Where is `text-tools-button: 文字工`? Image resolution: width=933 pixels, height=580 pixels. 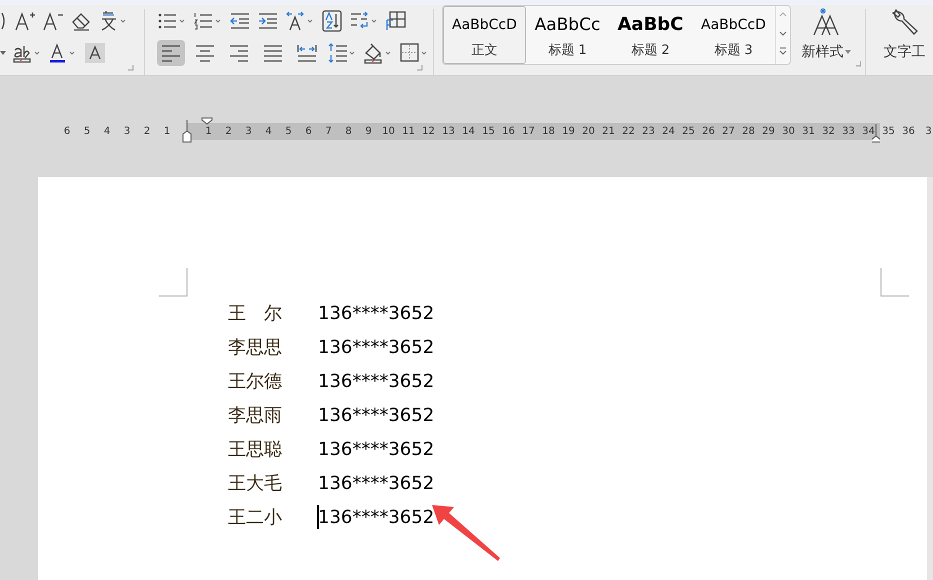
text-tools-button: 文字工 is located at coordinates (904, 40).